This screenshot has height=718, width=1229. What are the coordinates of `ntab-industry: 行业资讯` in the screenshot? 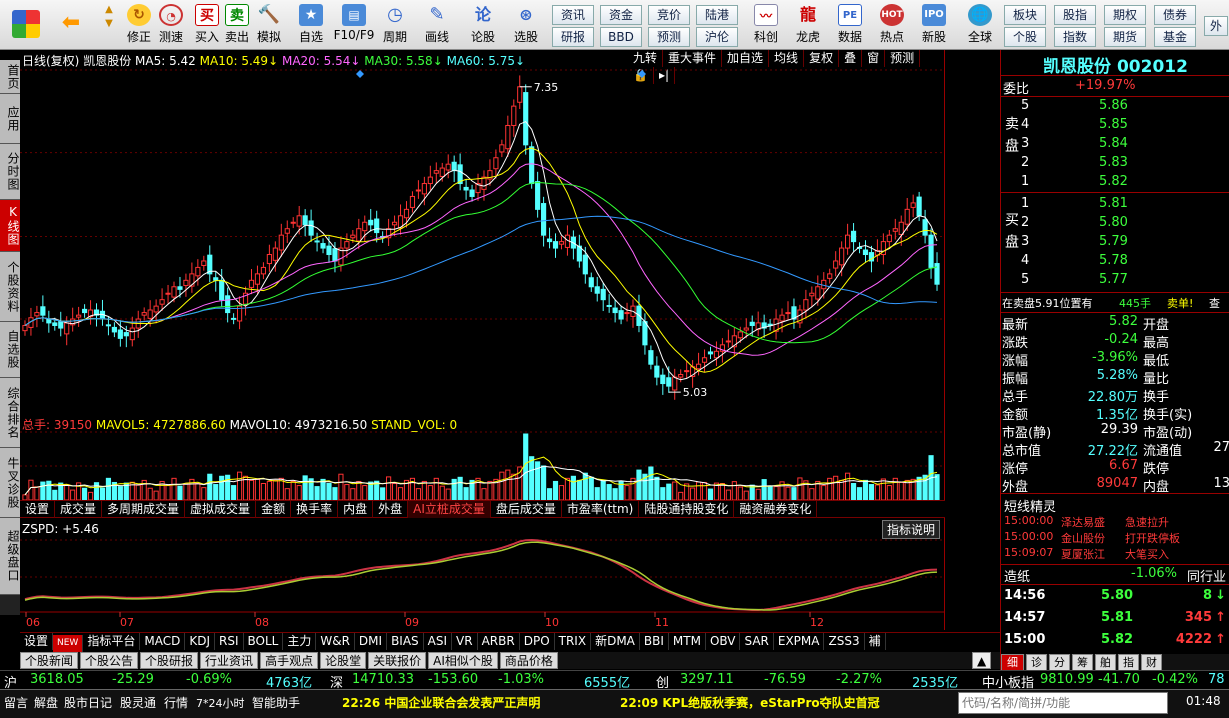 It's located at (229, 660).